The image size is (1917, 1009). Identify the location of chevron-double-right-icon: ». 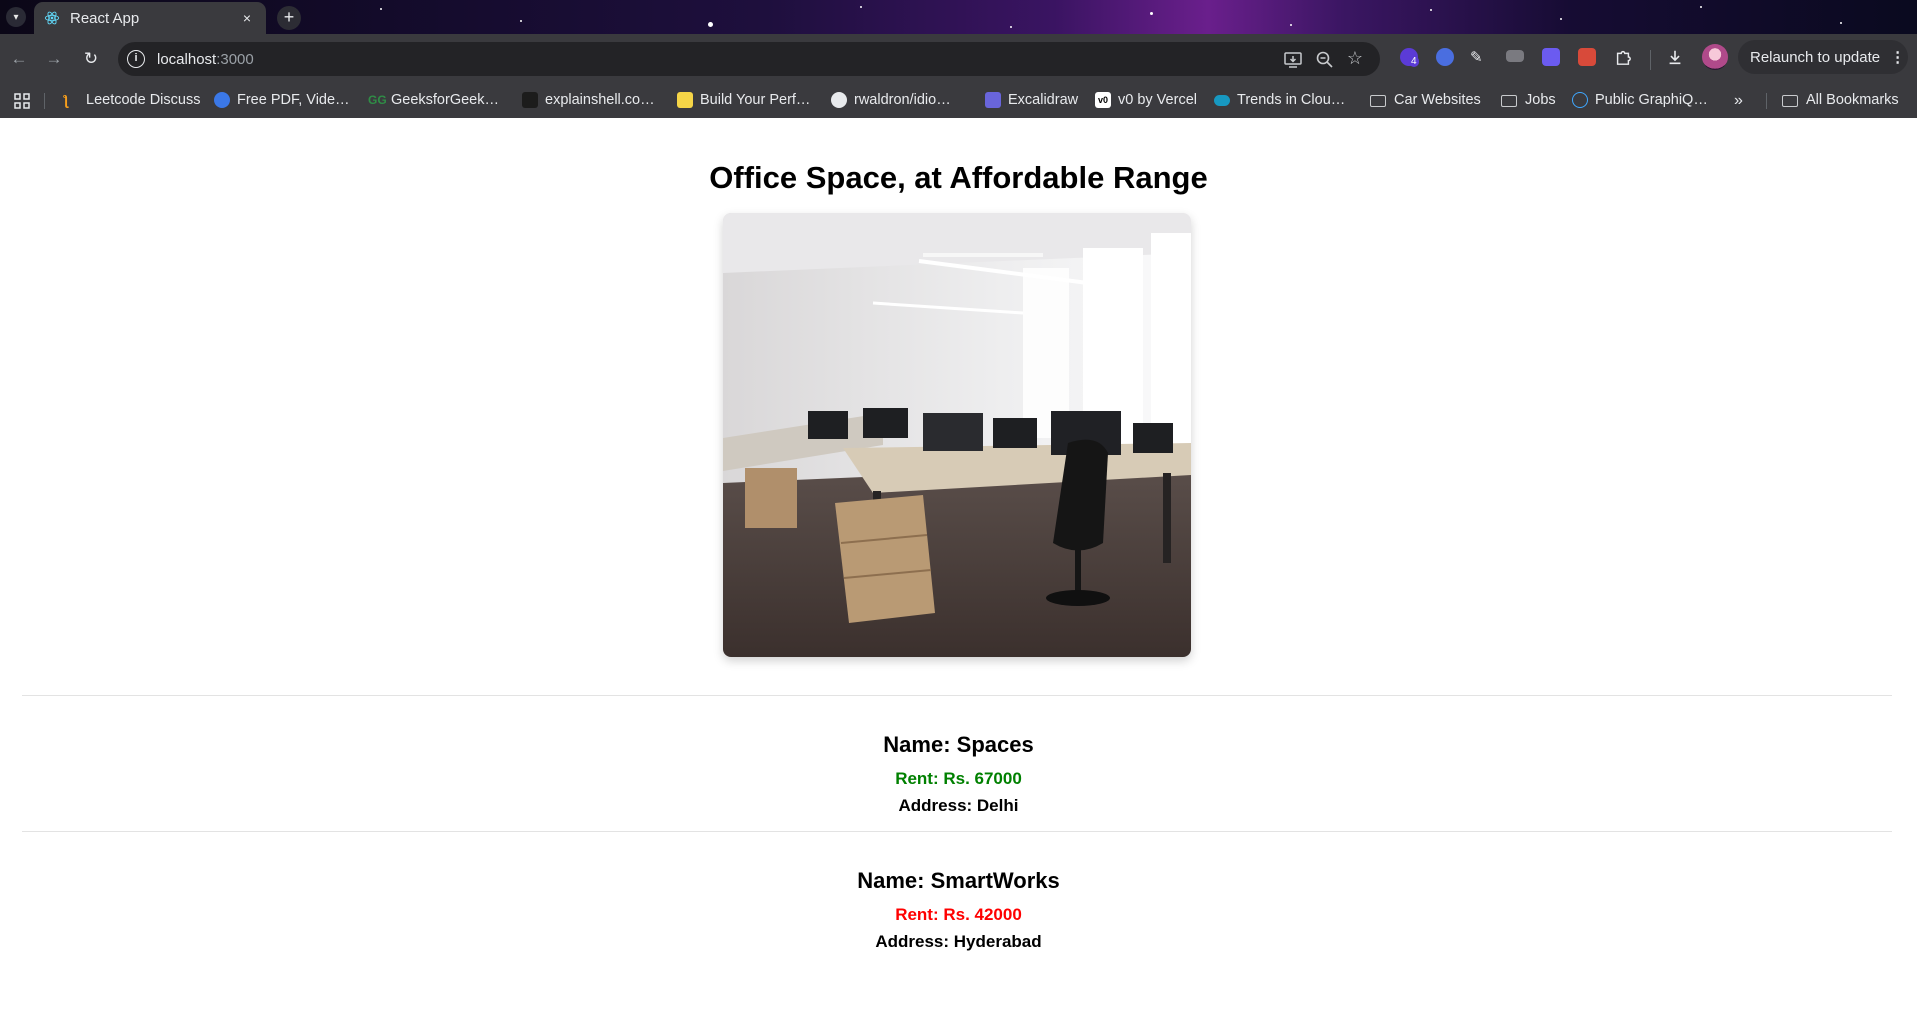
(1738, 100).